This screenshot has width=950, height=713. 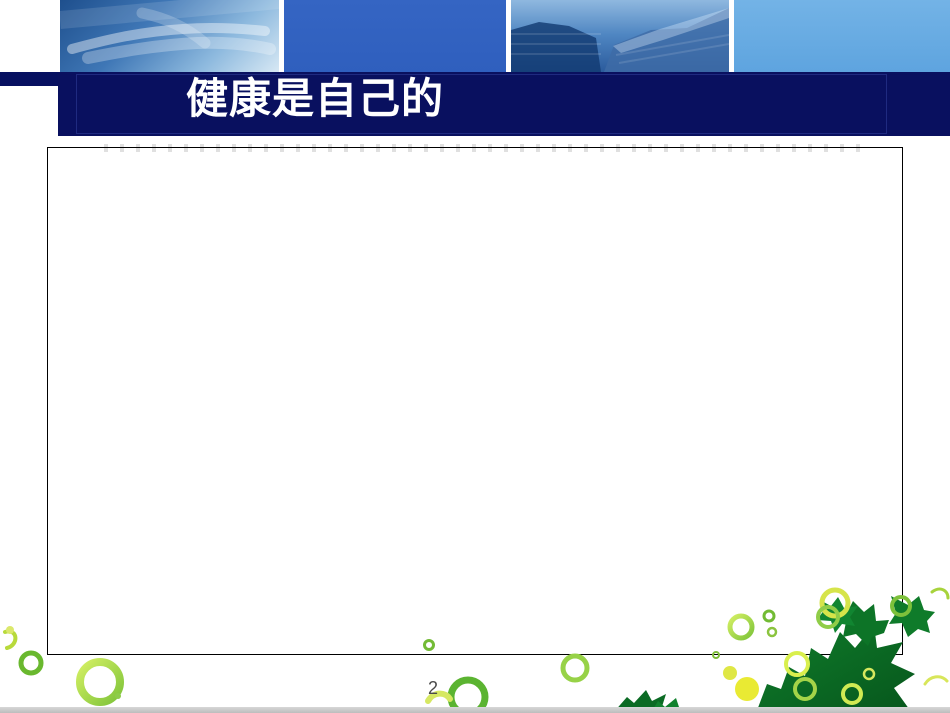 What do you see at coordinates (842, 36) in the screenshot?
I see `sky-panel` at bounding box center [842, 36].